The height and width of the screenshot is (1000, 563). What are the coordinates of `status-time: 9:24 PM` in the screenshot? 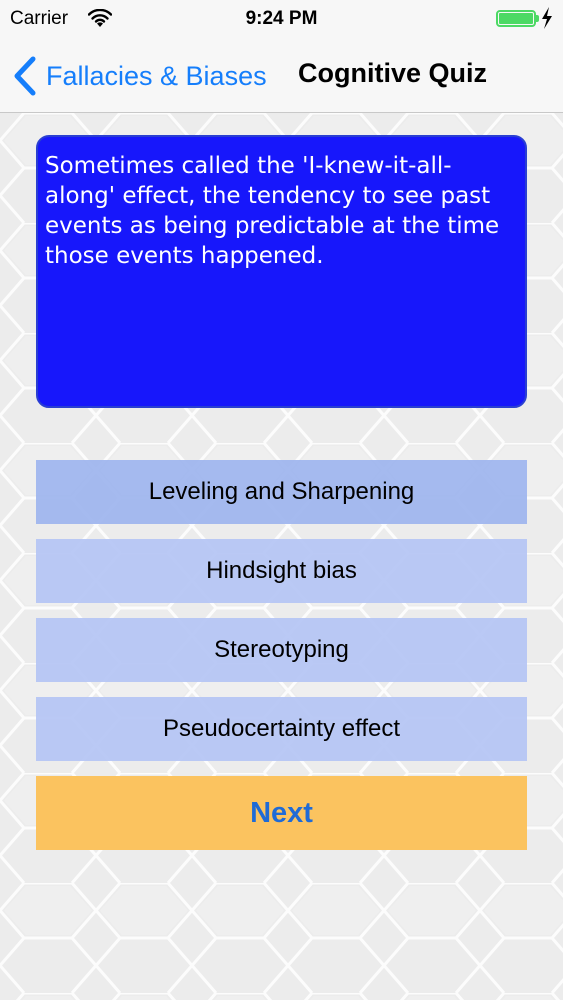 It's located at (281, 18).